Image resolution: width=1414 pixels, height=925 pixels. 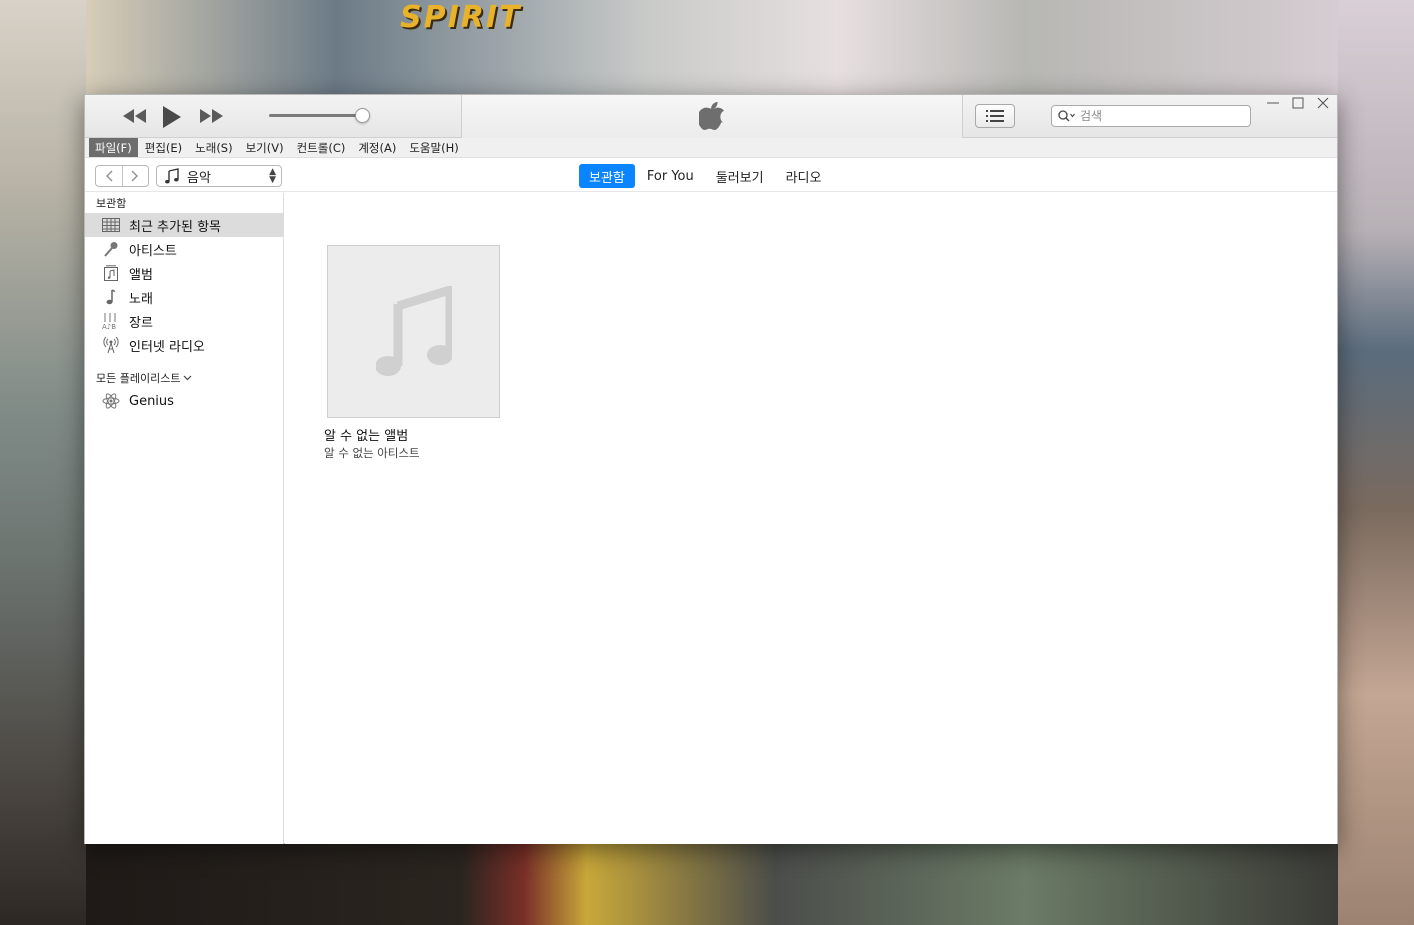 I want to click on sidebar-item-label: 인터넷 라디오, so click(x=167, y=347).